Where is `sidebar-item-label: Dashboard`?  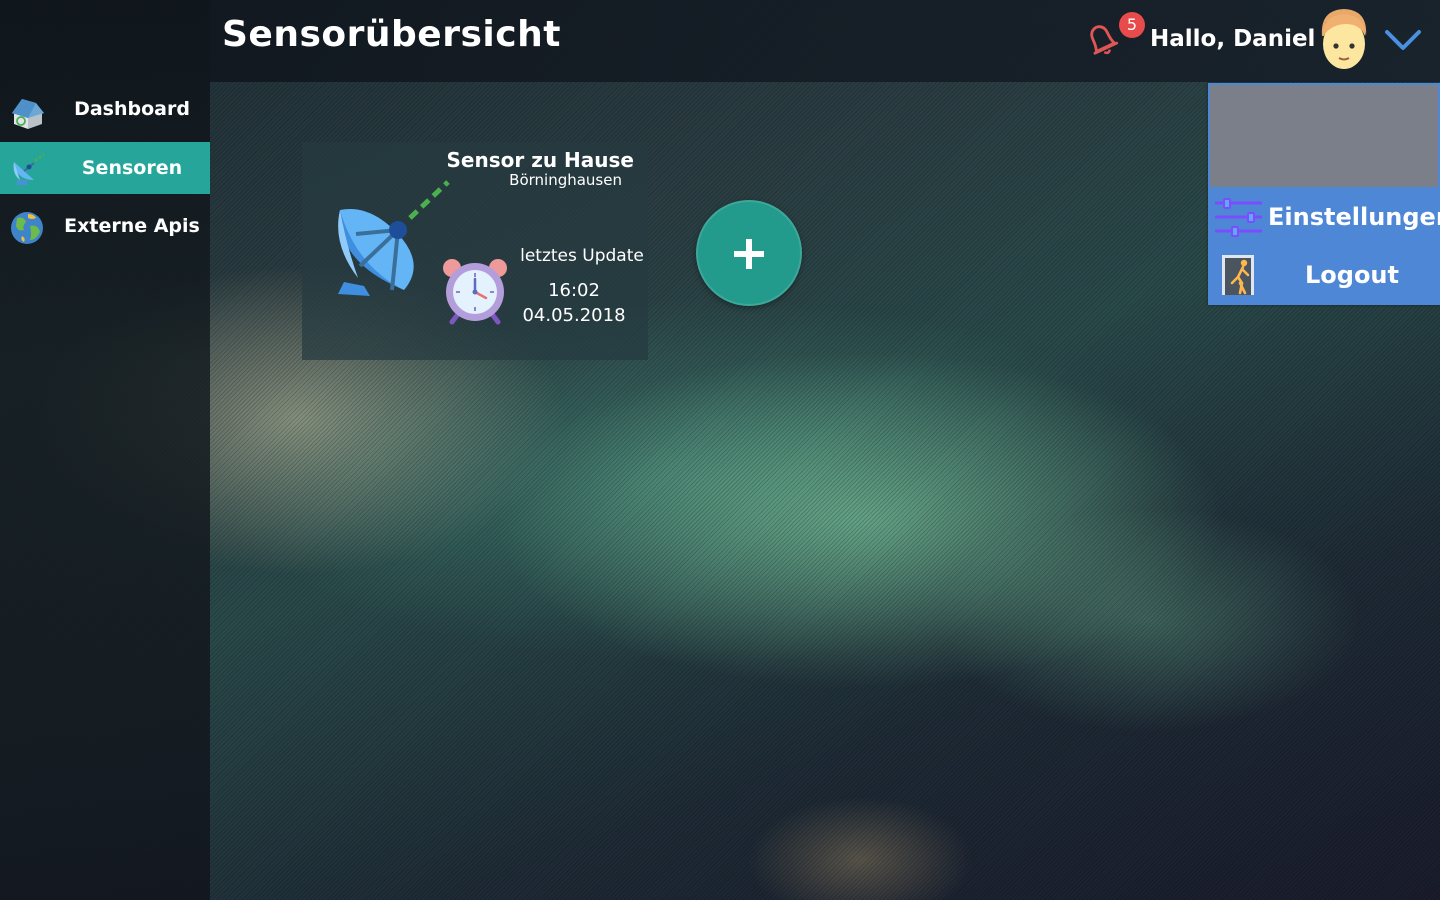 sidebar-item-label: Dashboard is located at coordinates (132, 109).